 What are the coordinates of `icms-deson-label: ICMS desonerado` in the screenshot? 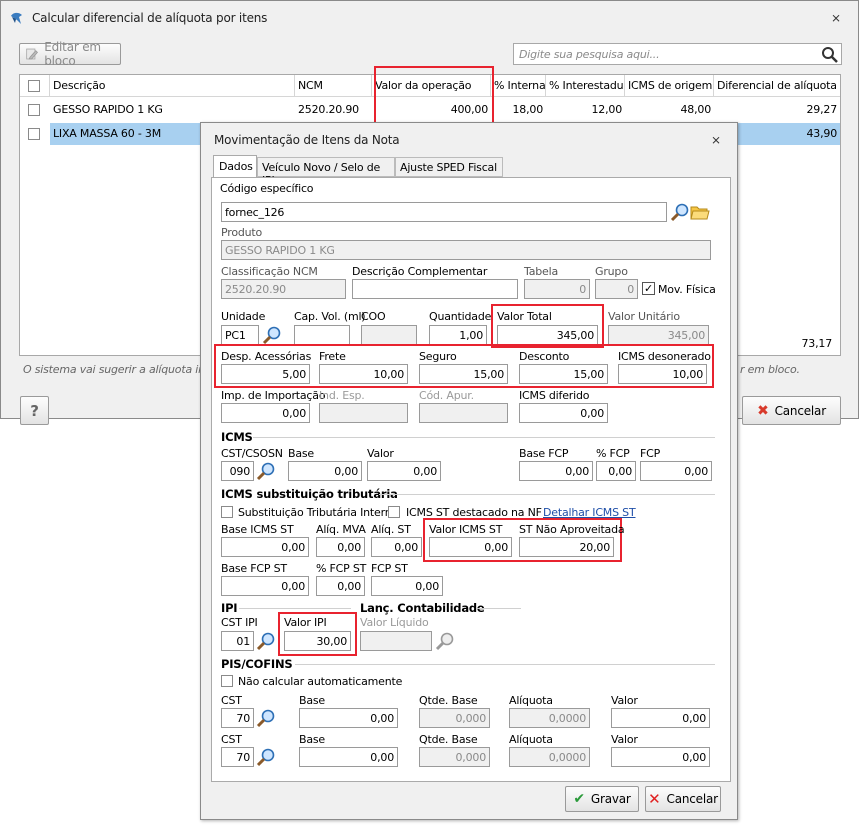 It's located at (664, 356).